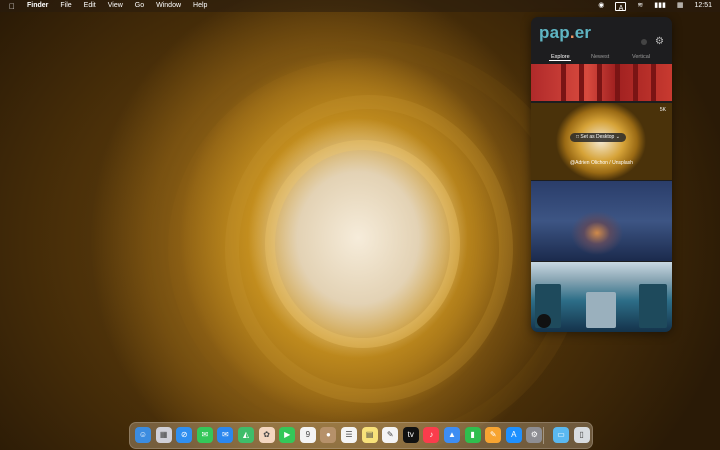 This screenshot has width=720, height=450. I want to click on menu-edit: Edit, so click(90, 6).